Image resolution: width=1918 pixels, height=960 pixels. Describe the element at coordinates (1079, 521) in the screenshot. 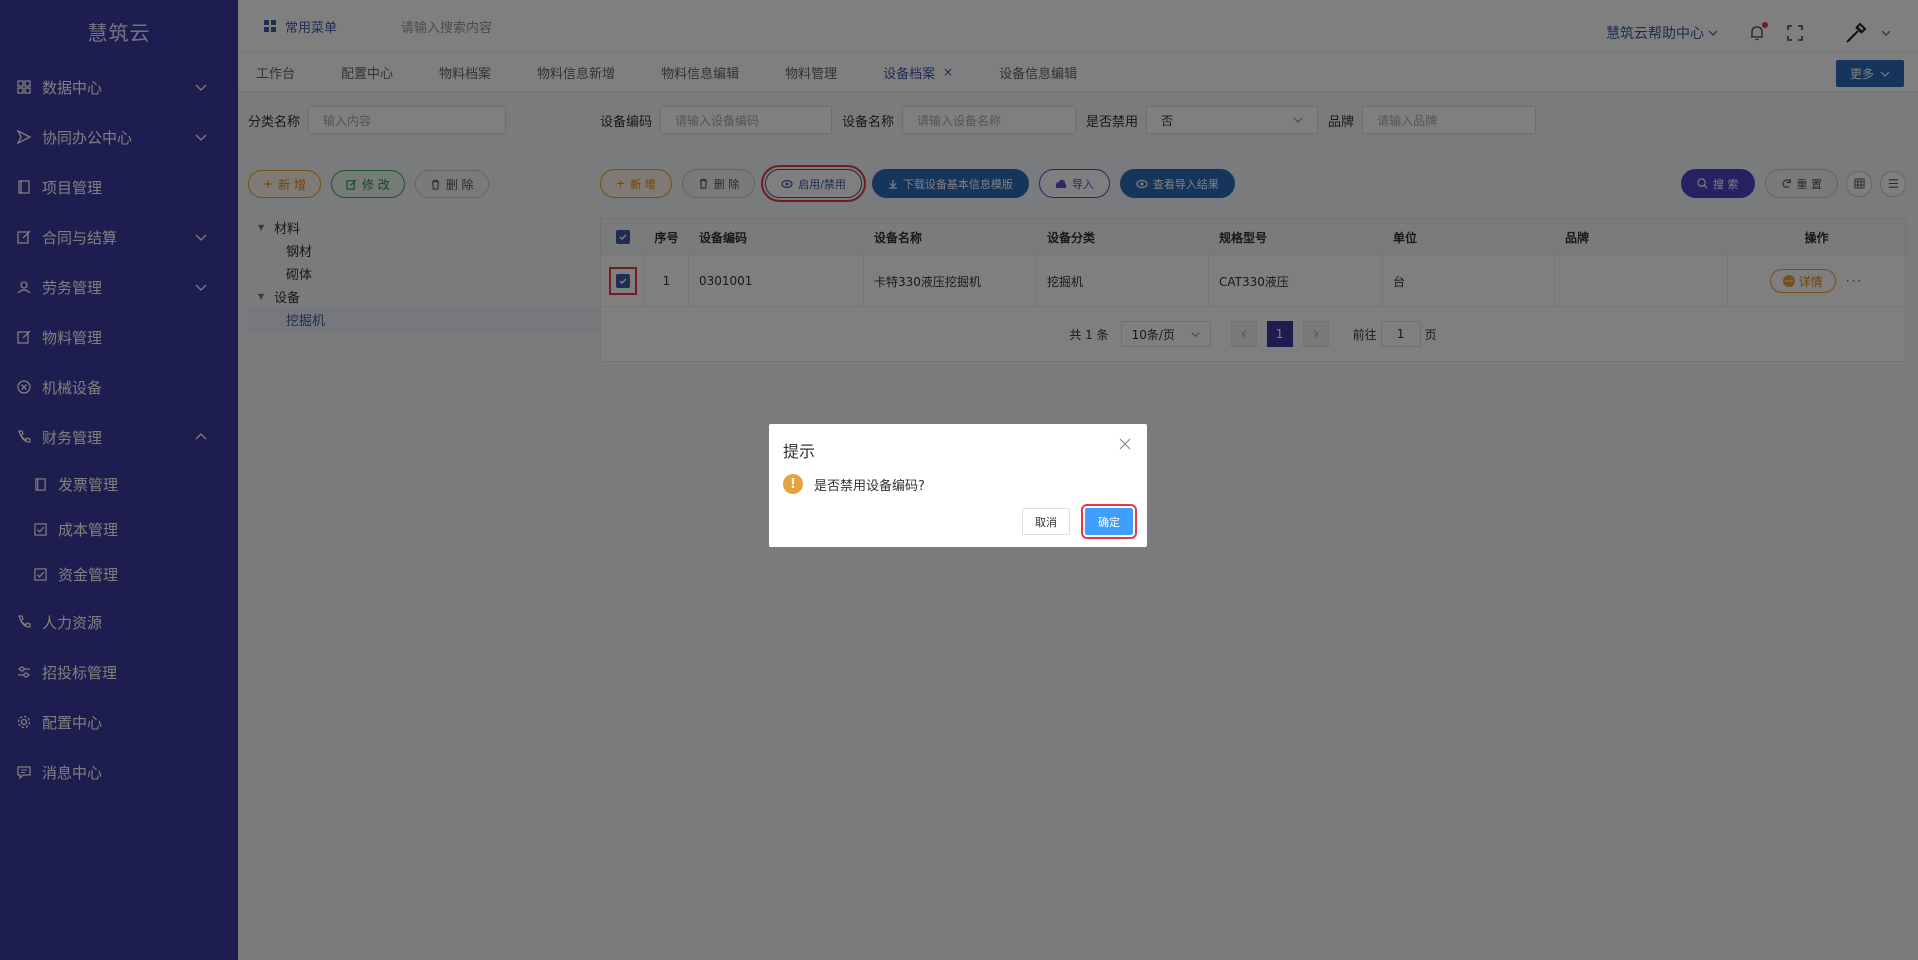

I see `dialog-buttons: 取消 确定` at that location.